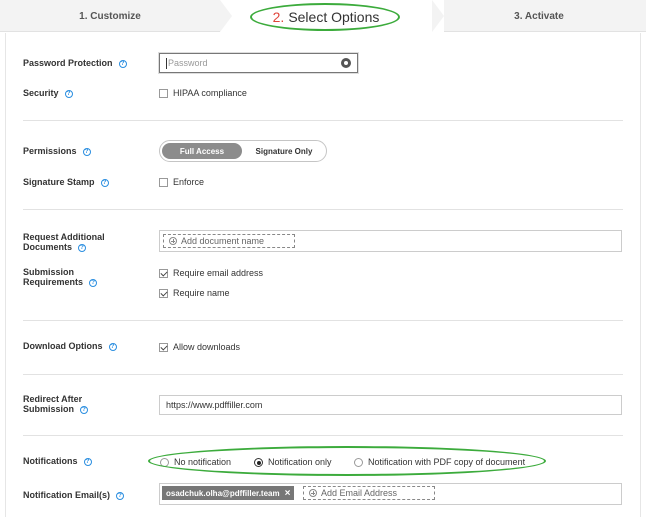 The width and height of the screenshot is (646, 517). What do you see at coordinates (223, 241) in the screenshot?
I see `add-document-placeholder: Add document name` at bounding box center [223, 241].